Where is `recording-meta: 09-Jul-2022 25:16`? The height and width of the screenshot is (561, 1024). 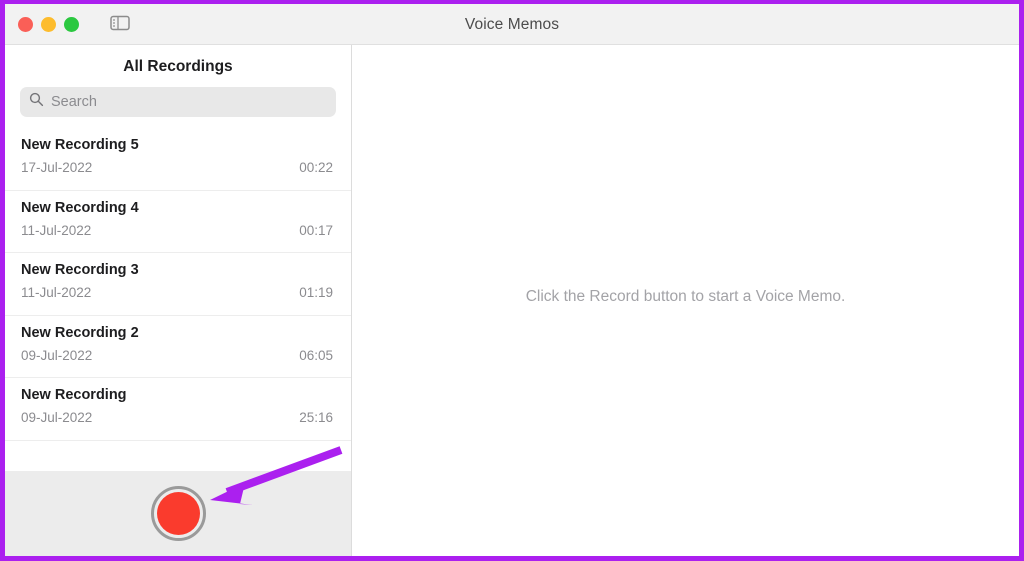
recording-meta: 09-Jul-2022 25:16 is located at coordinates (178, 417).